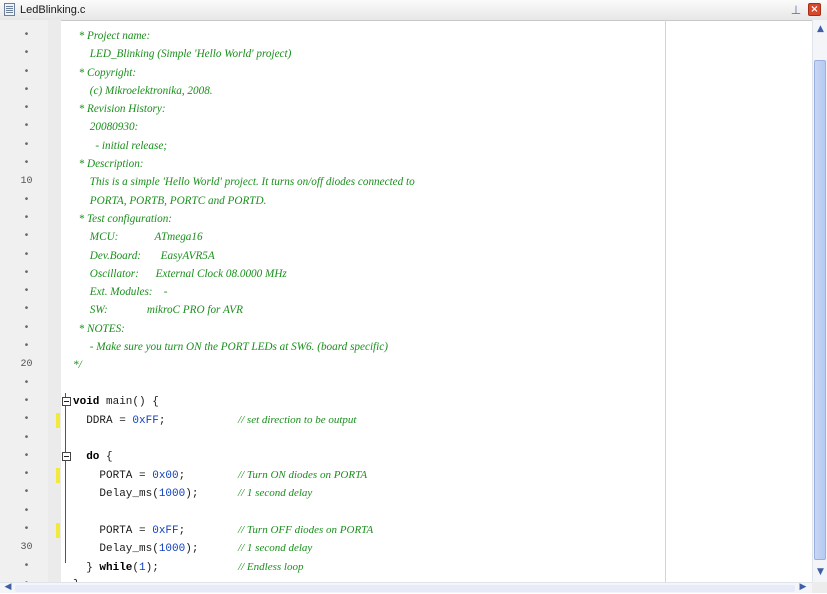 This screenshot has width=827, height=594. Describe the element at coordinates (123, 218) in the screenshot. I see `comment-text: * Test configuration:` at that location.